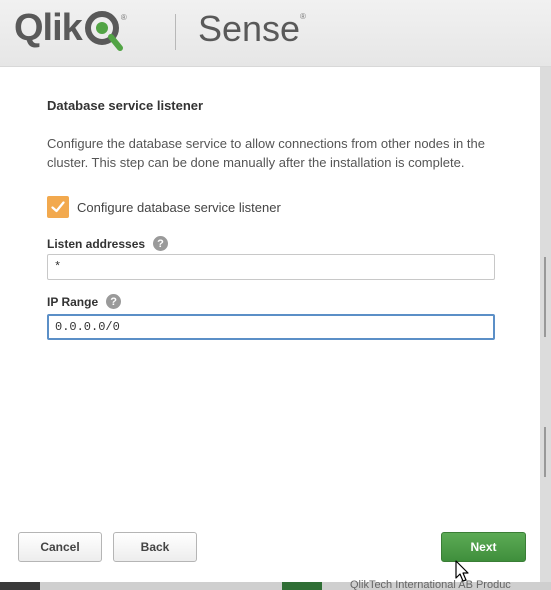 The height and width of the screenshot is (590, 551). Describe the element at coordinates (155, 547) in the screenshot. I see `back-button: Back` at that location.